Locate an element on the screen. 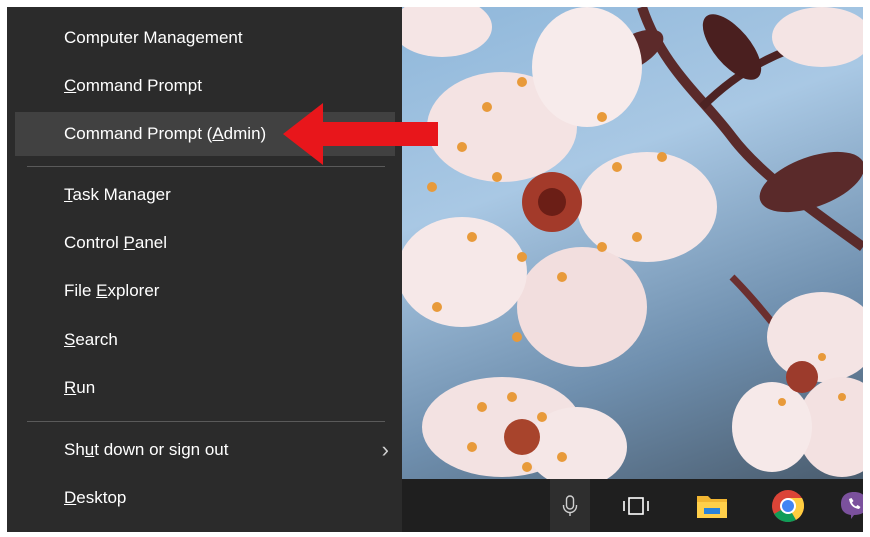 This screenshot has width=870, height=537. file-explorer-icon is located at coordinates (712, 506).